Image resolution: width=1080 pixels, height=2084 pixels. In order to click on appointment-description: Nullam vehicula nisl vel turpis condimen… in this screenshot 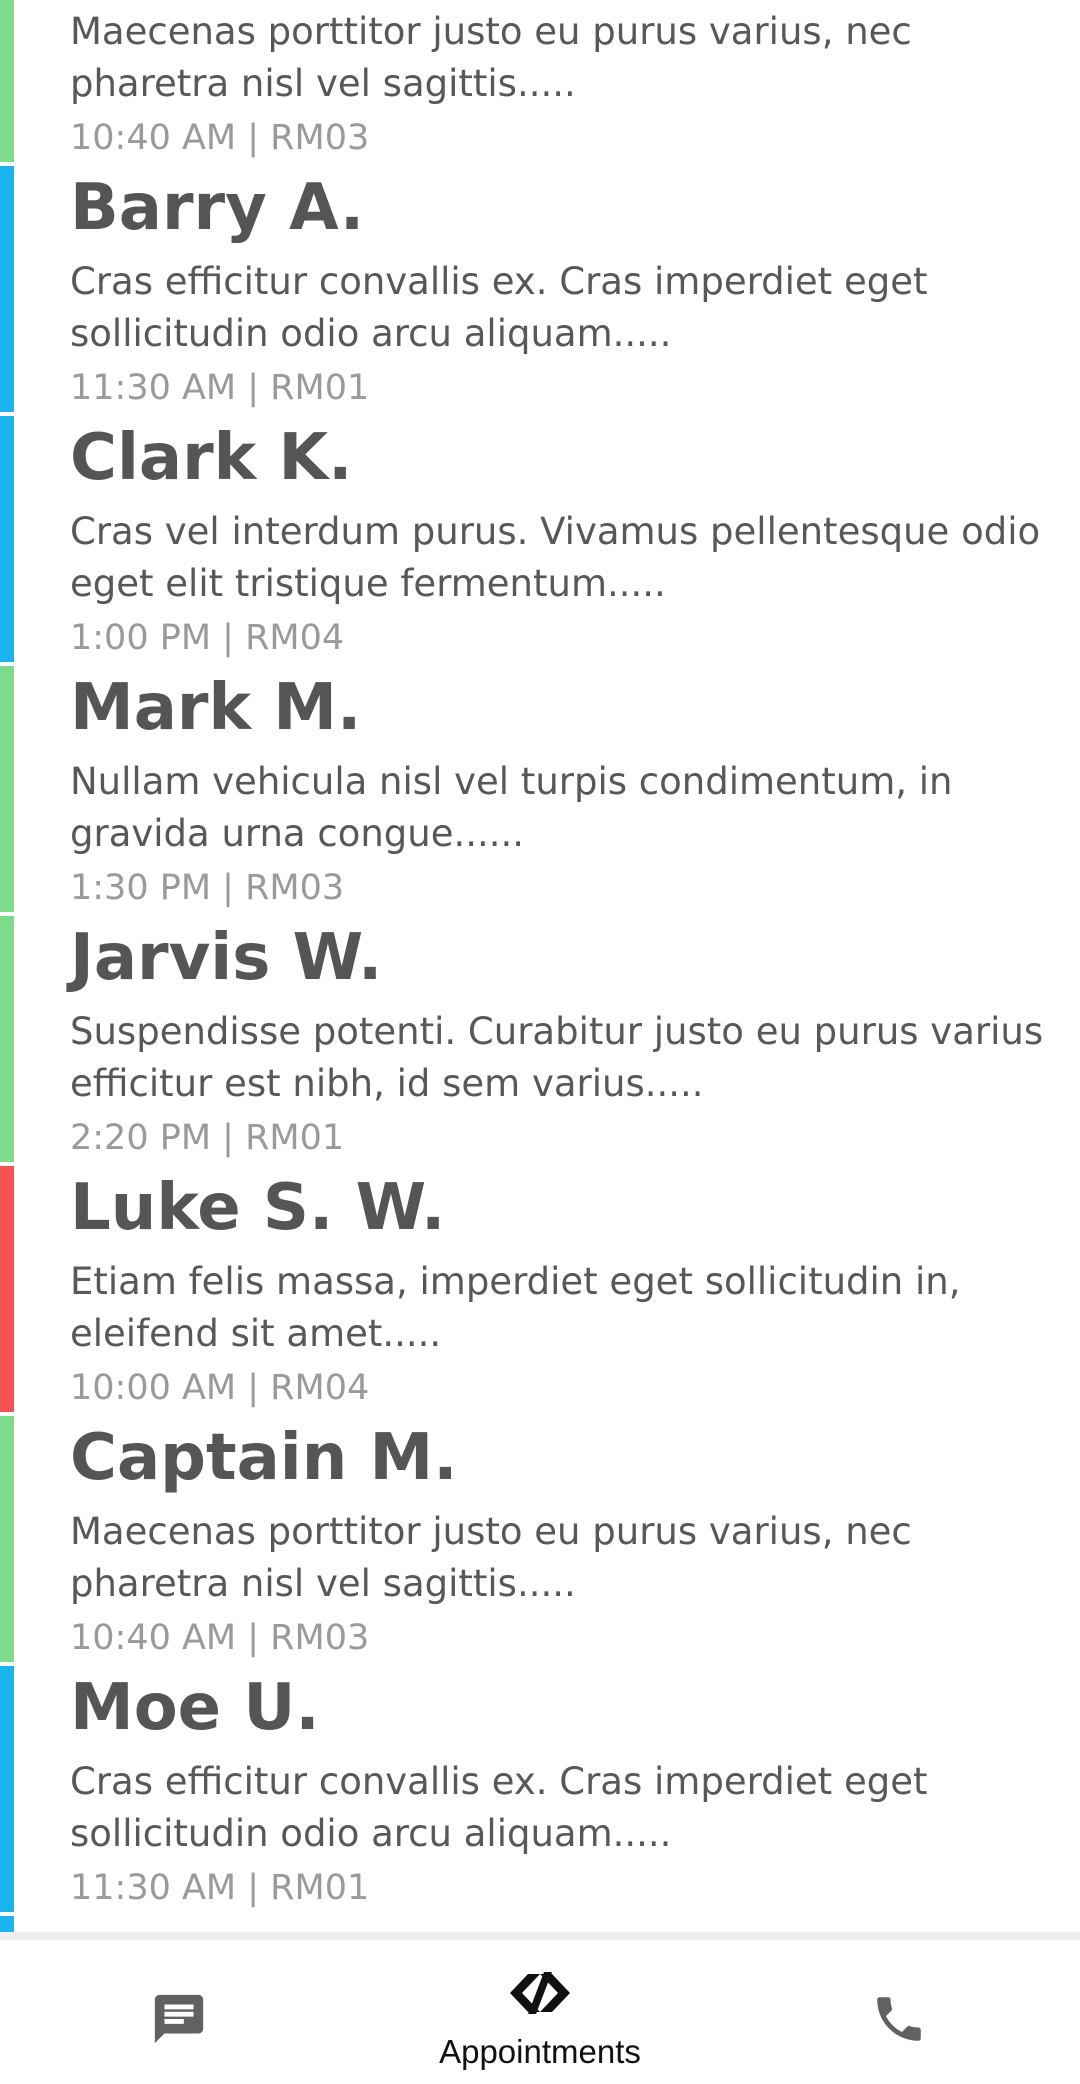, I will do `click(511, 807)`.